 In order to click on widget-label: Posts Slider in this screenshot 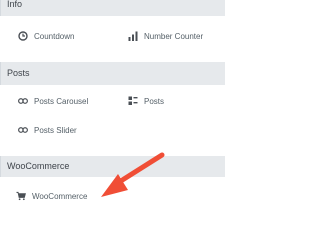, I will do `click(55, 130)`.